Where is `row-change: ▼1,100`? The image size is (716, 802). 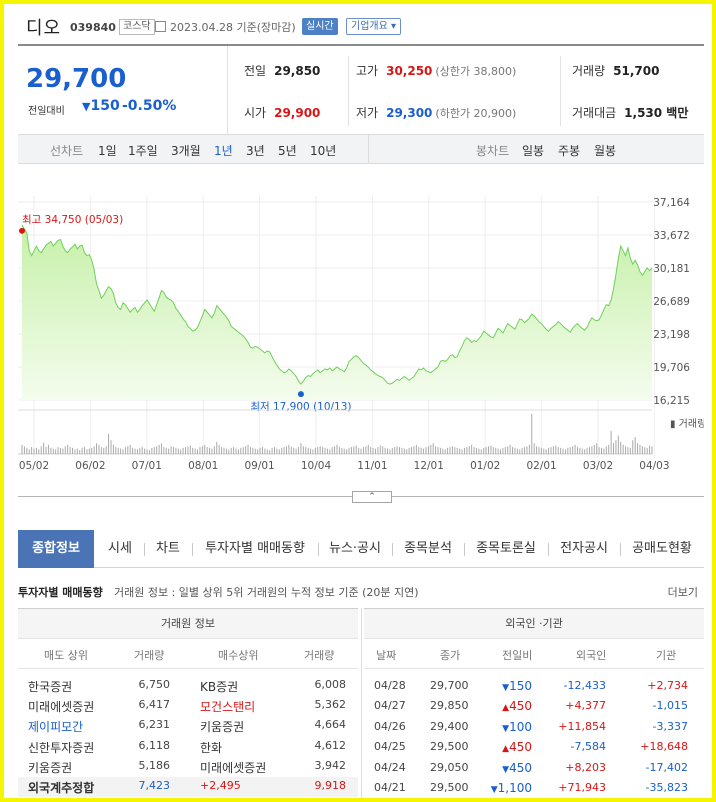
row-change: ▼1,100 is located at coordinates (511, 788).